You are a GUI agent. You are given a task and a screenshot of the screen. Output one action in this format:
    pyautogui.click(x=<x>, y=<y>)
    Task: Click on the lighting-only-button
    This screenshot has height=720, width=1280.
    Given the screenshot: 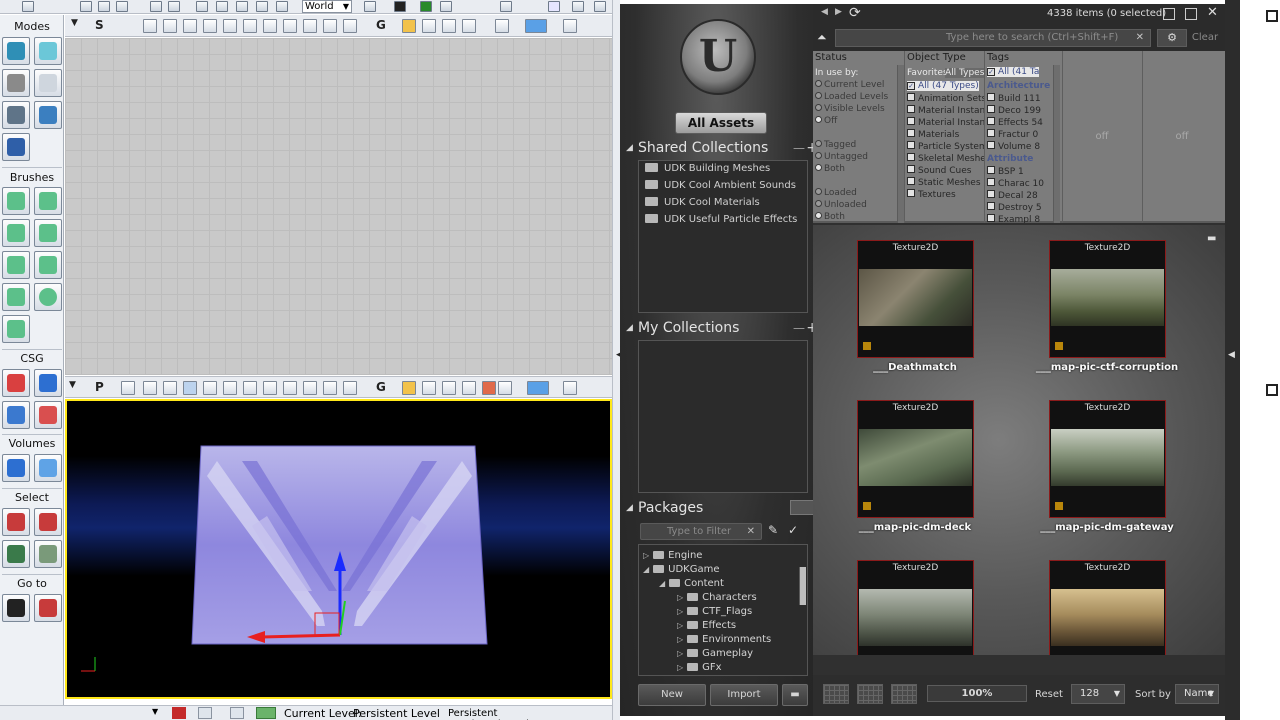 What is the action you would take?
    pyautogui.click(x=250, y=26)
    